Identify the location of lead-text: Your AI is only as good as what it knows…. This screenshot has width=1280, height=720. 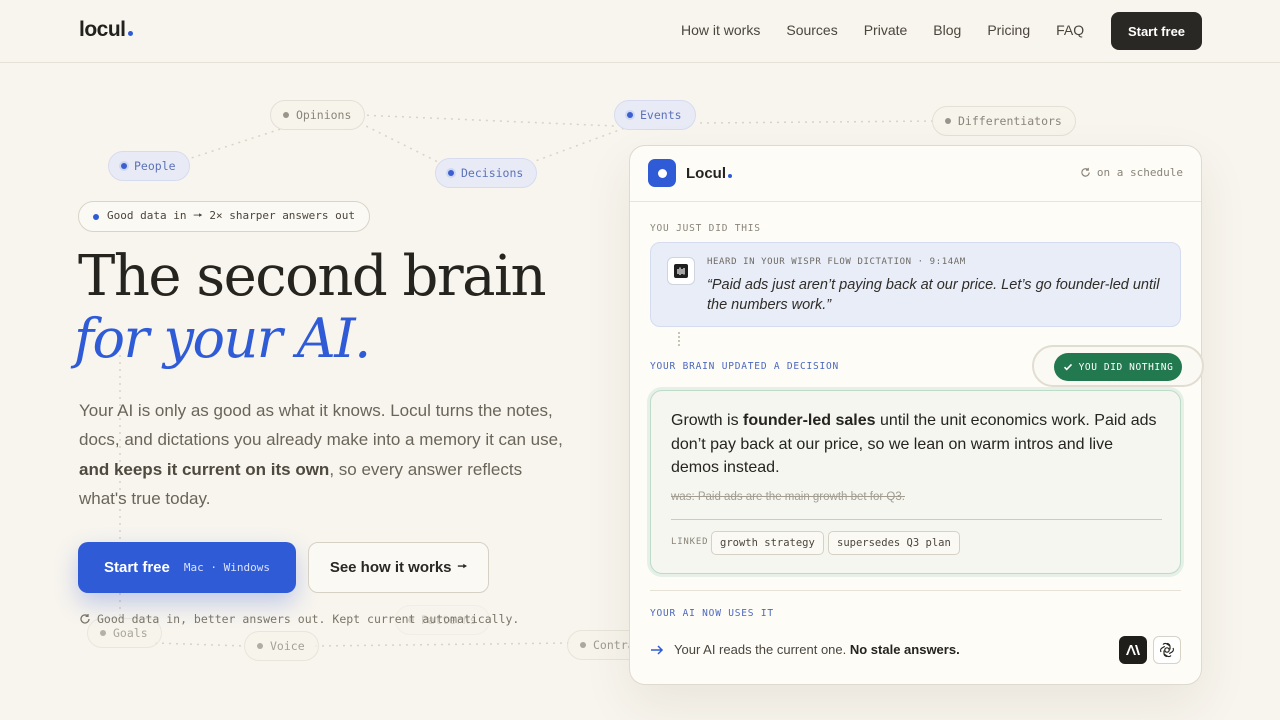
(321, 425).